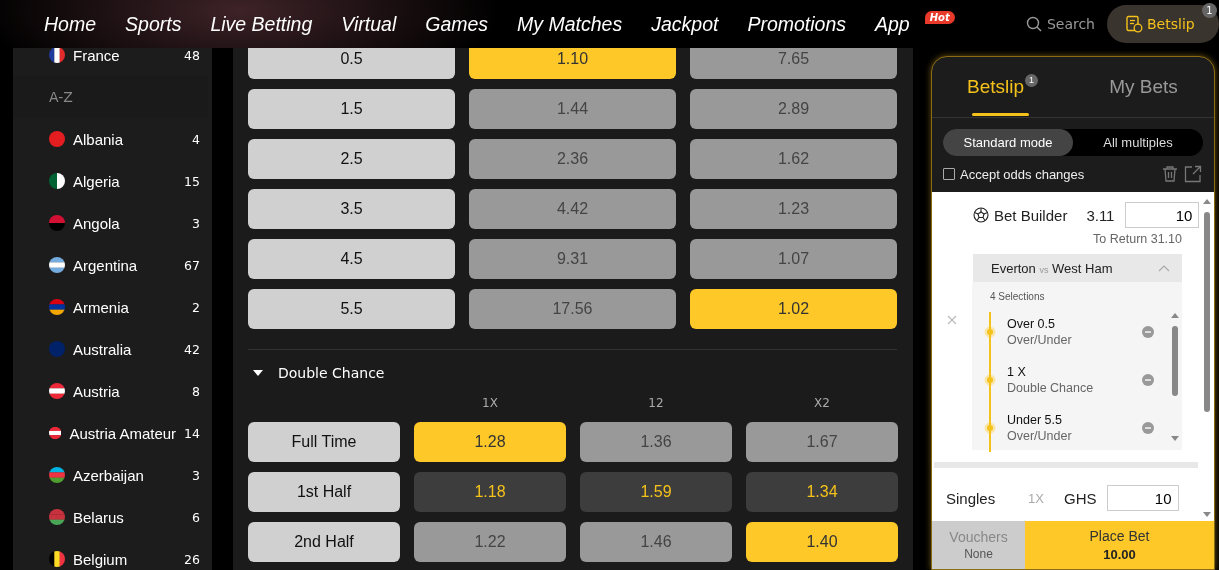 The image size is (1219, 570). What do you see at coordinates (351, 259) in the screenshot?
I see `line-label: 4.5` at bounding box center [351, 259].